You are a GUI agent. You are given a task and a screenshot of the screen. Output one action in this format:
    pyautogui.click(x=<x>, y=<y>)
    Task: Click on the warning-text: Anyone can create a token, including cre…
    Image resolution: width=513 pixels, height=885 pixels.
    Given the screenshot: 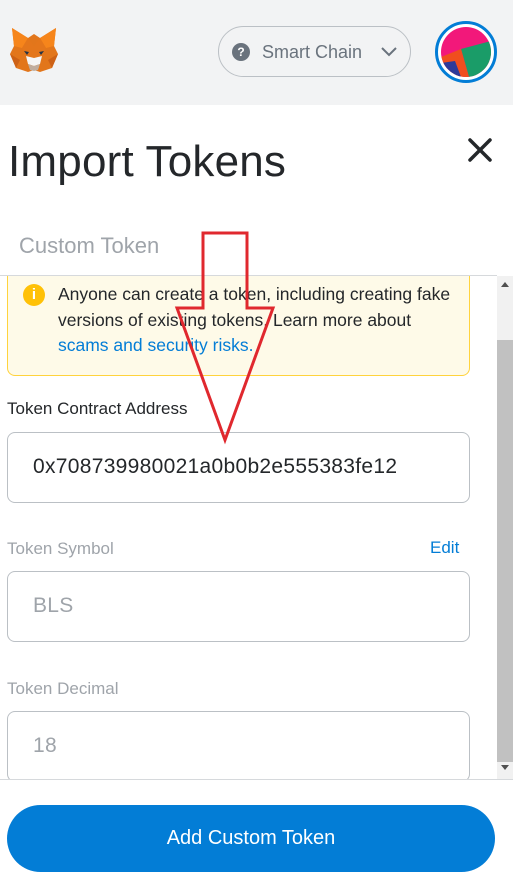 What is the action you would take?
    pyautogui.click(x=258, y=320)
    